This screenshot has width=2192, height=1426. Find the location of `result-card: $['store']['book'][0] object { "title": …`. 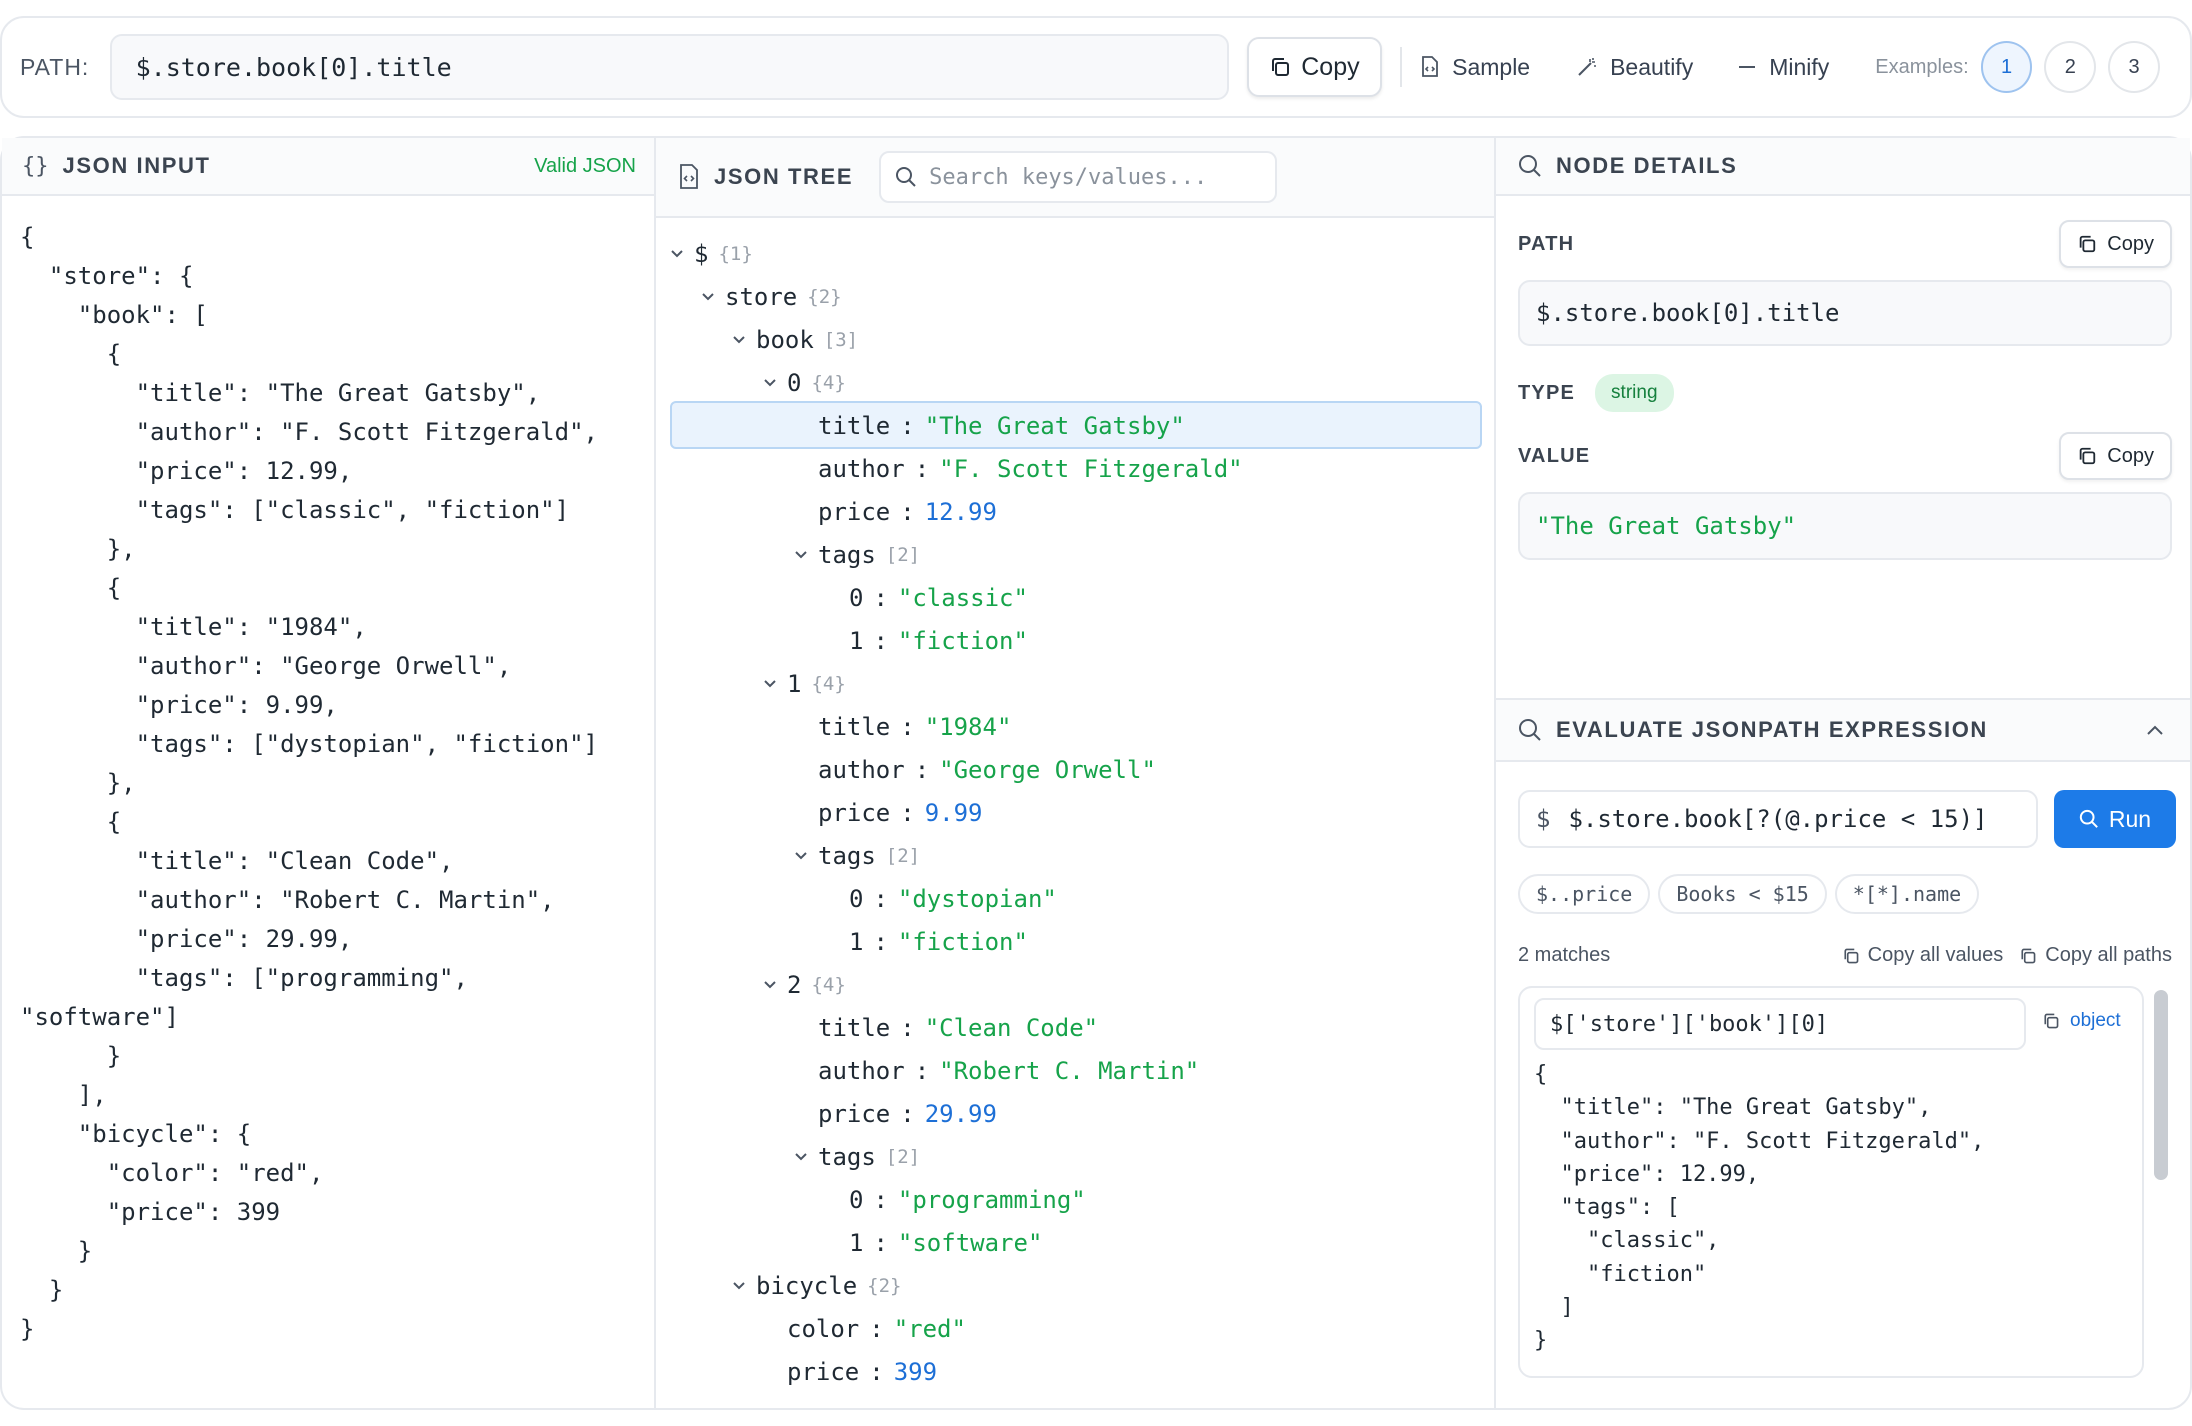

result-card: $['store']['book'][0] object { "title": … is located at coordinates (1831, 1182).